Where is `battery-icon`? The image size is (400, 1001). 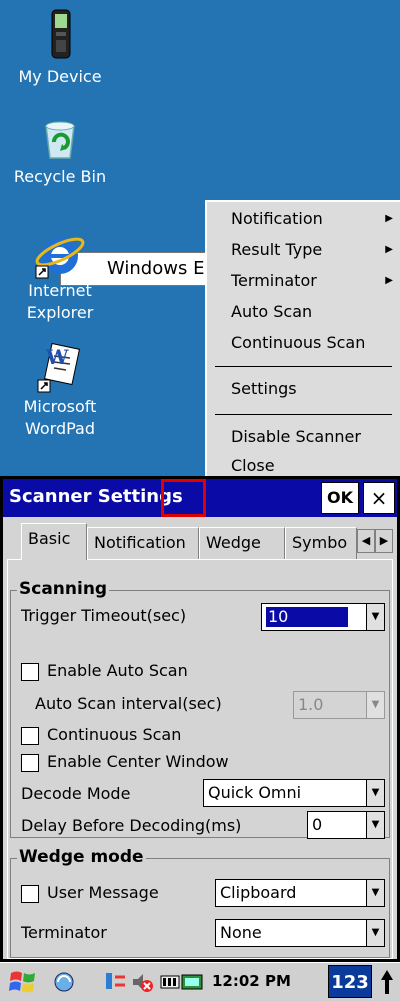 battery-icon is located at coordinates (182, 982).